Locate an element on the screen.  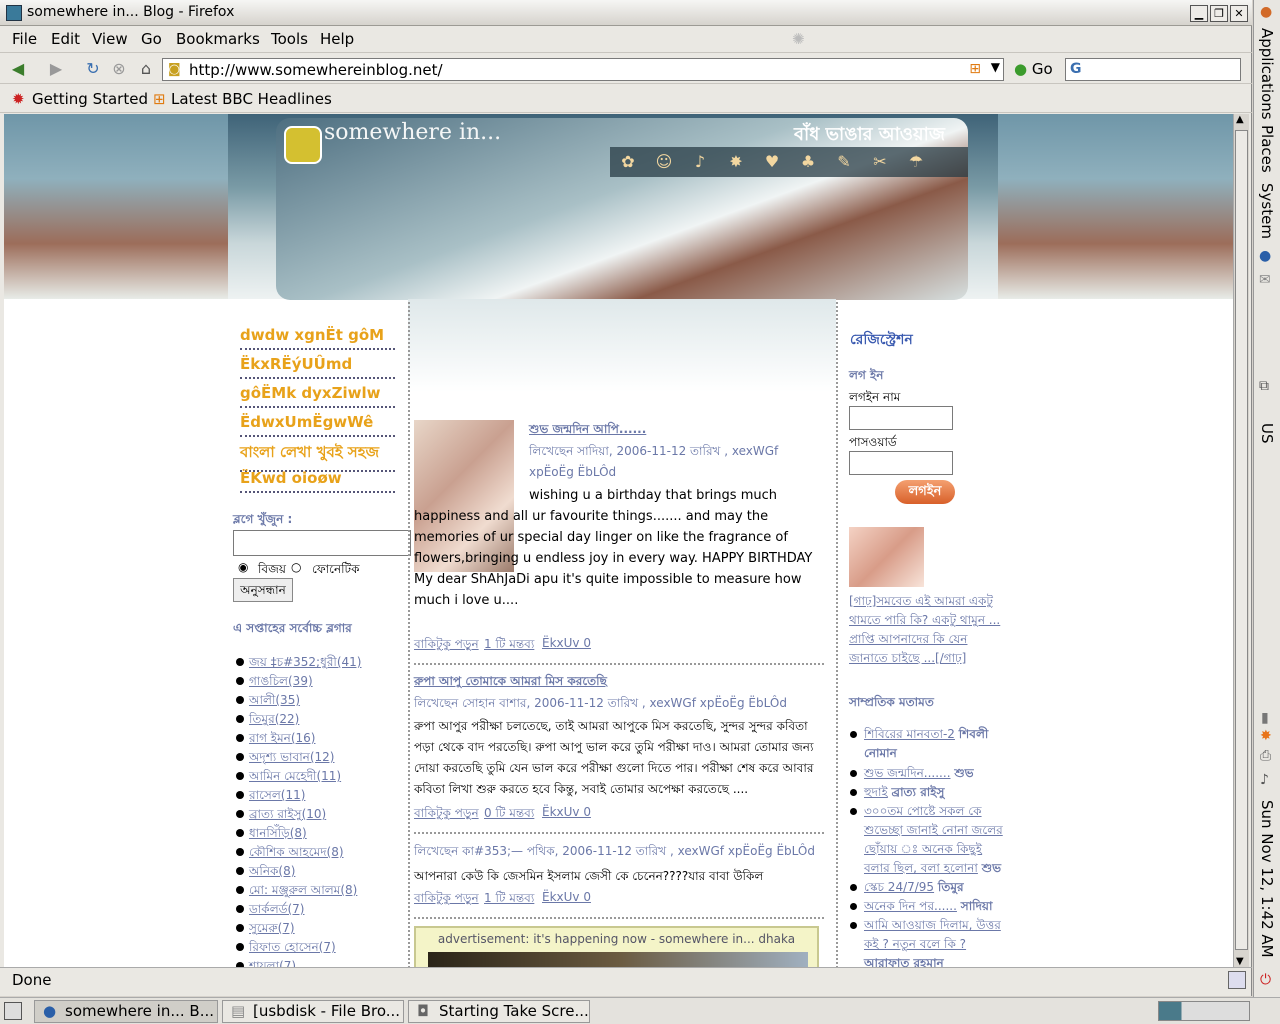
close-button: ✕ is located at coordinates (1239, 13).